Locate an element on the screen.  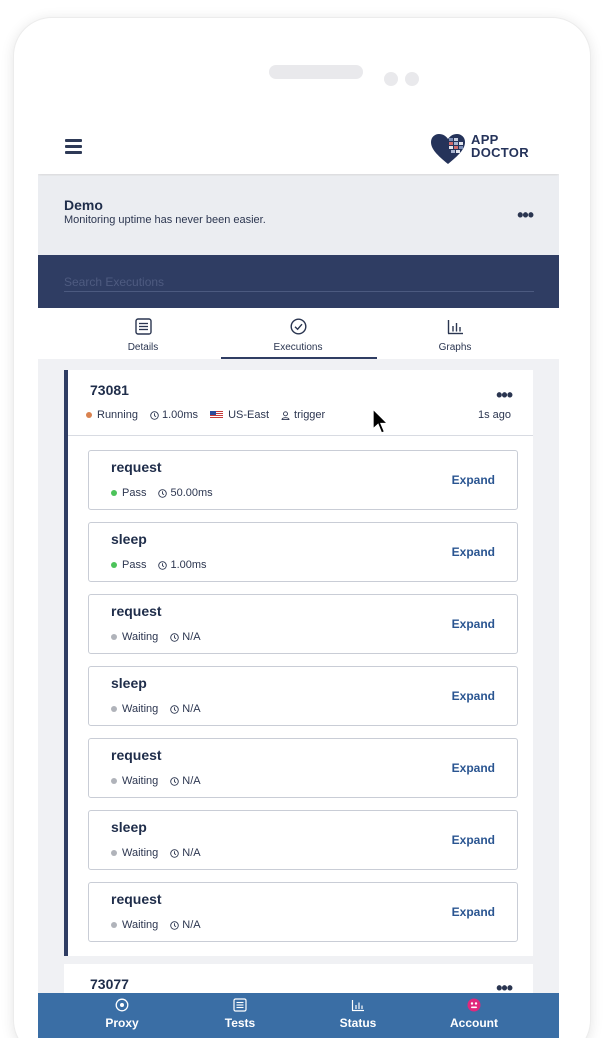
nav-status: Status is located at coordinates (358, 1015).